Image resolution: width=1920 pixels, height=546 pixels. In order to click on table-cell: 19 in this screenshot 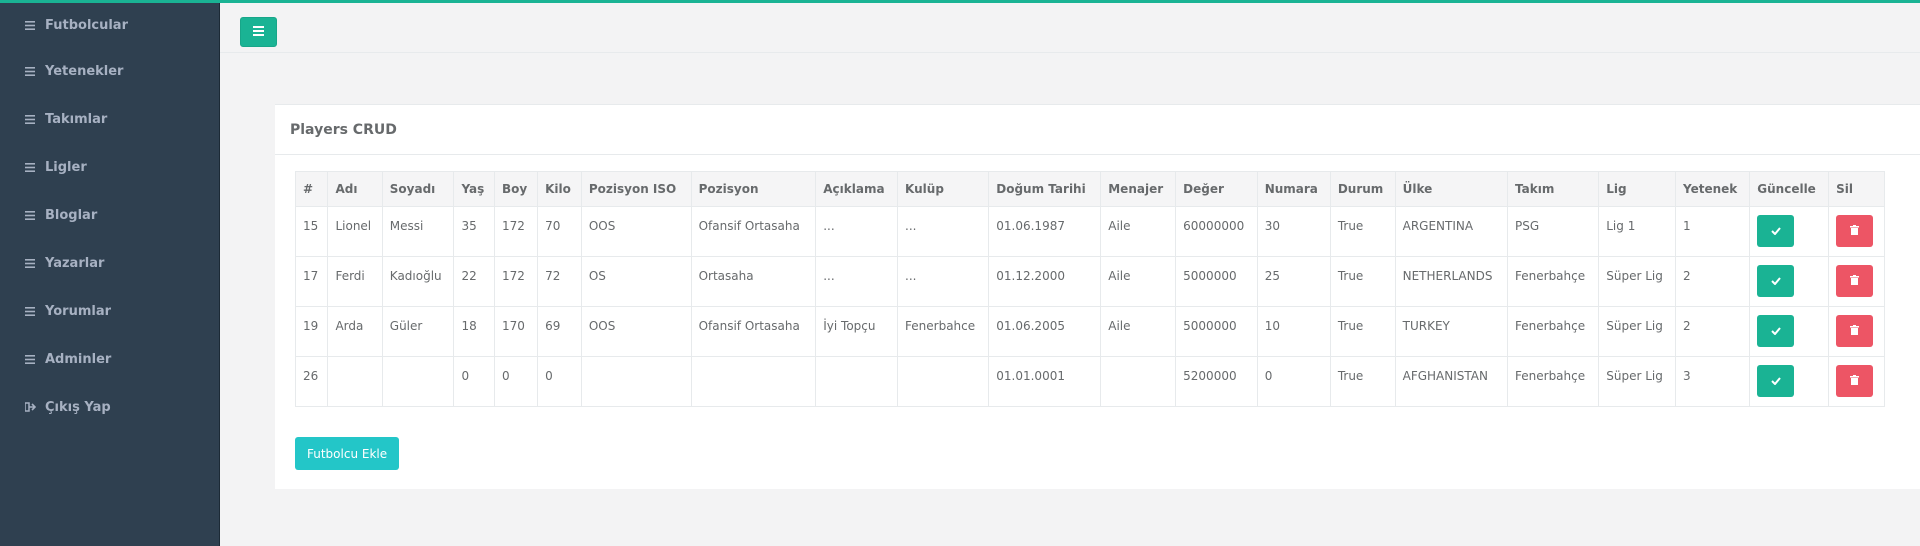, I will do `click(311, 331)`.